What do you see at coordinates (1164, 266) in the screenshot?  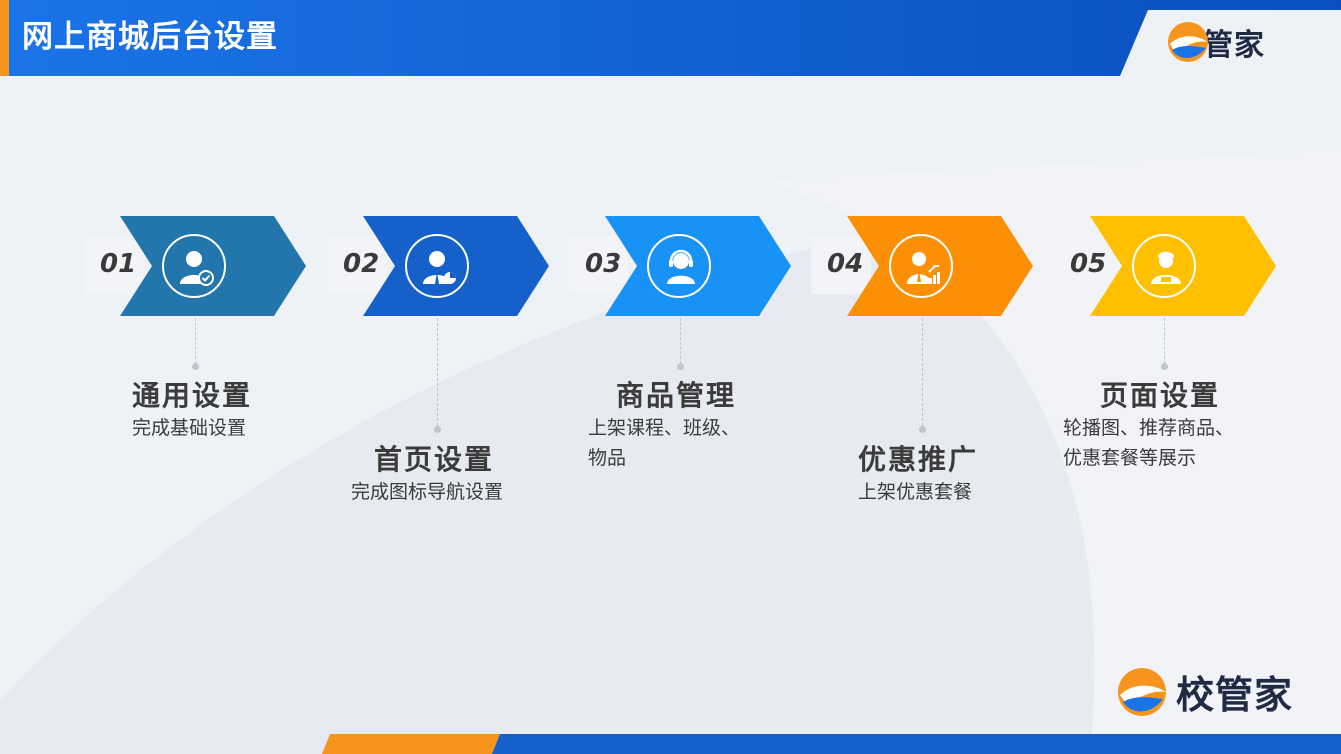 I see `user-badge-icon` at bounding box center [1164, 266].